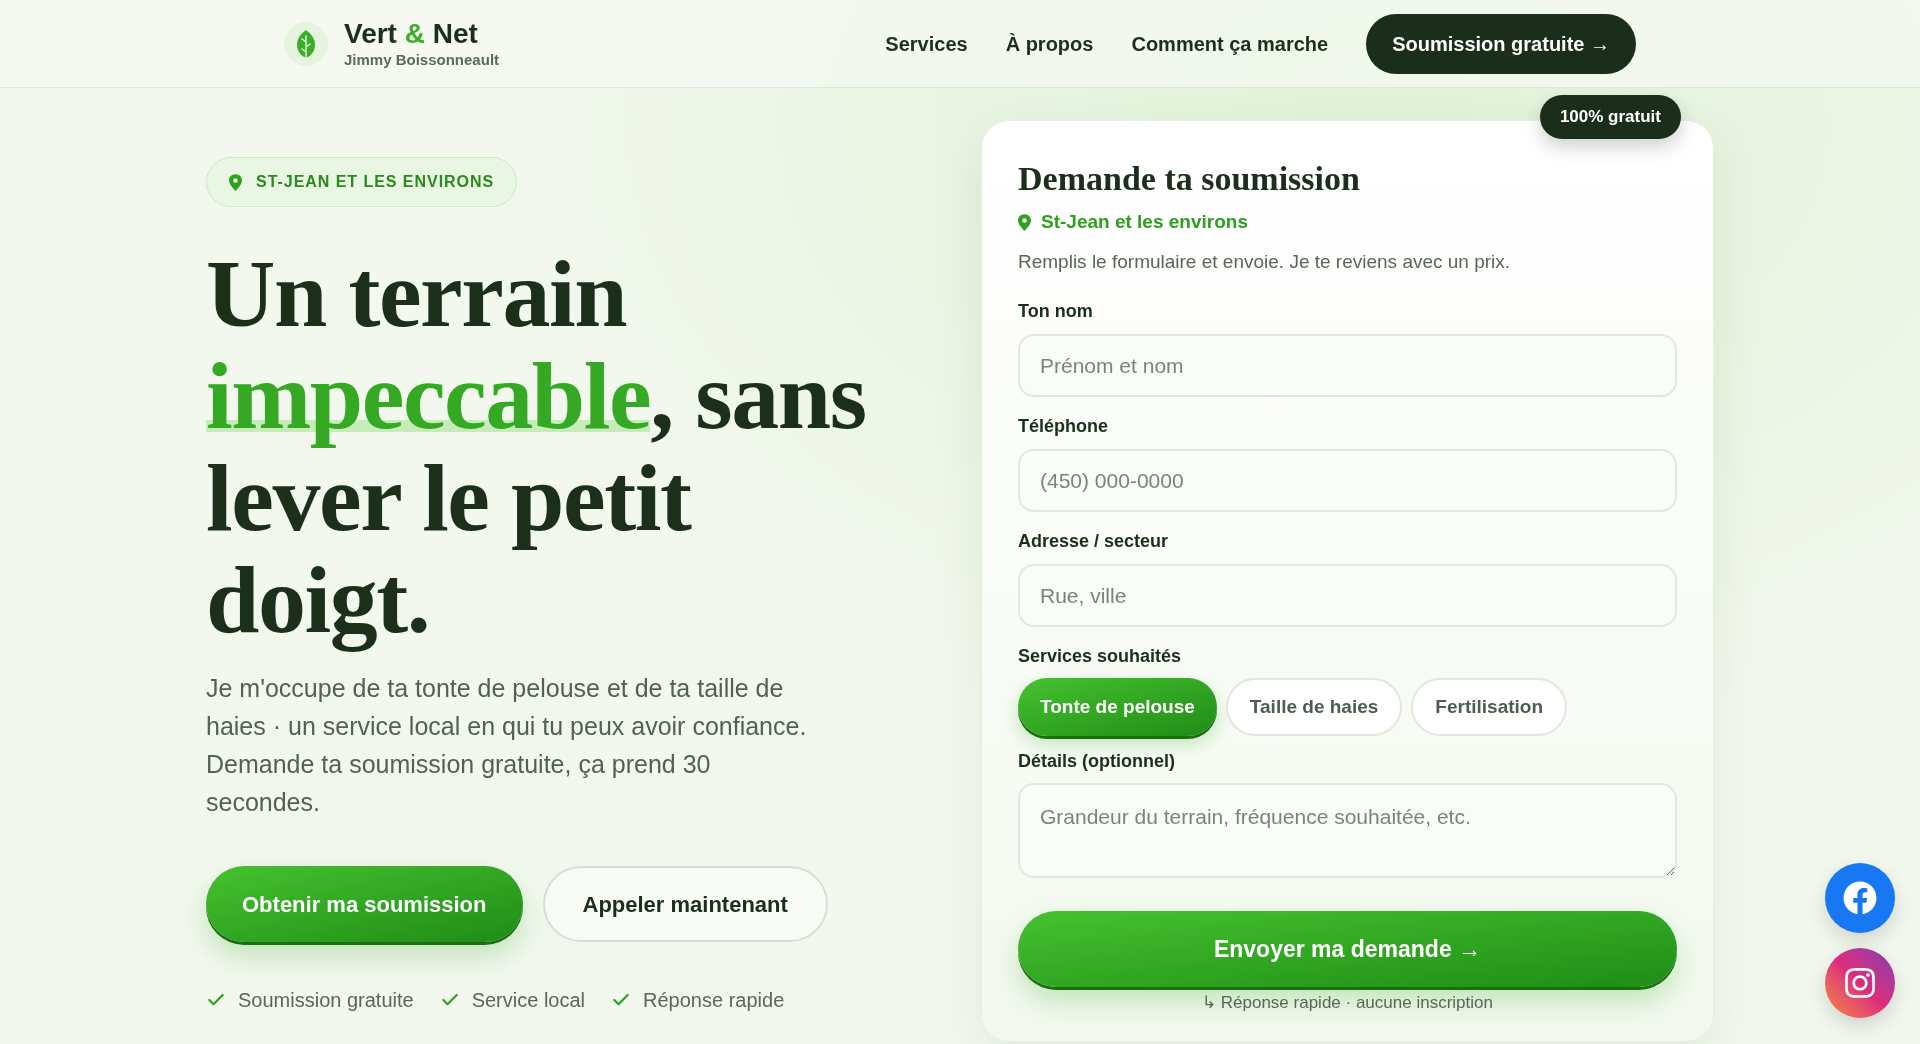  What do you see at coordinates (1189, 179) in the screenshot?
I see `form-title: Demande ta soumission` at bounding box center [1189, 179].